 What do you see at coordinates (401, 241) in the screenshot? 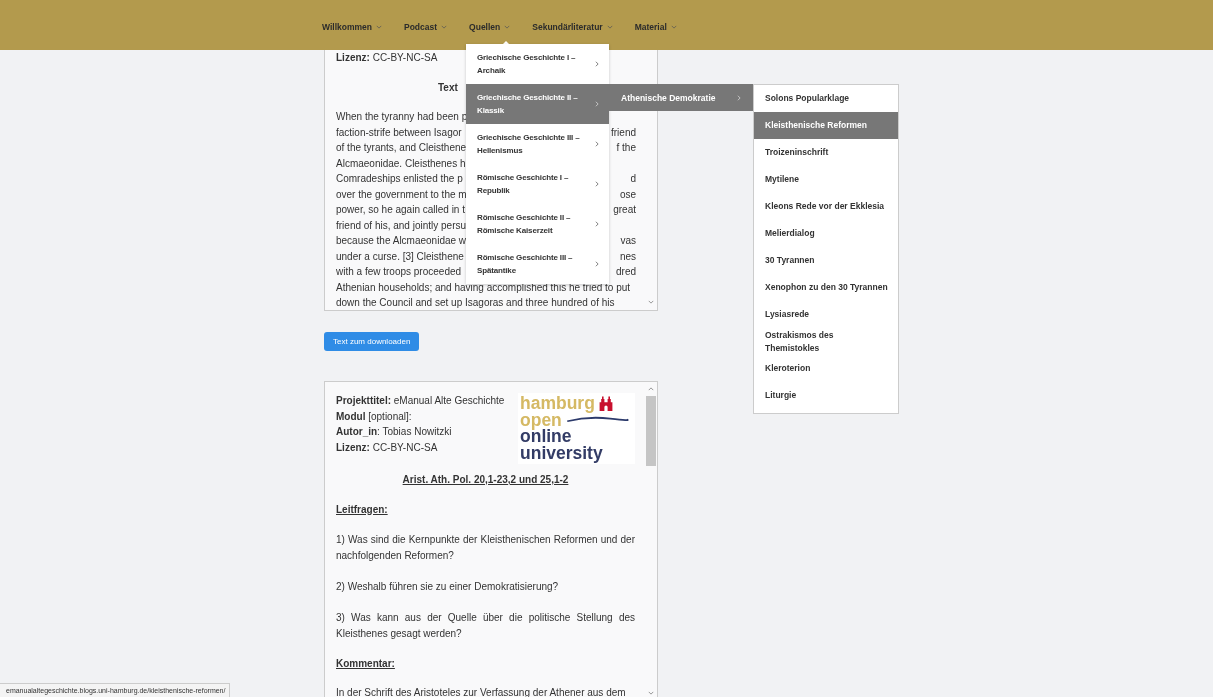
I see `text-line: because the Alcmaeonidae w` at bounding box center [401, 241].